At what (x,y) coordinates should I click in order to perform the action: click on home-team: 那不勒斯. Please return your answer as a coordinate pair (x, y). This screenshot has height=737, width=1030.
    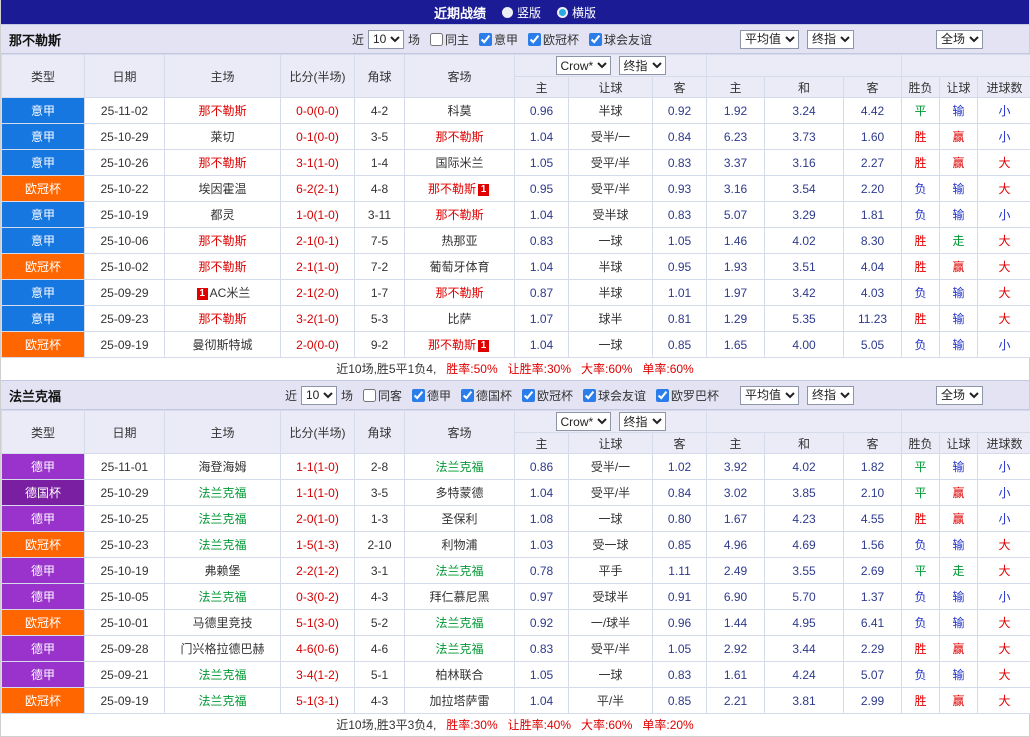
    Looking at the image, I should click on (223, 267).